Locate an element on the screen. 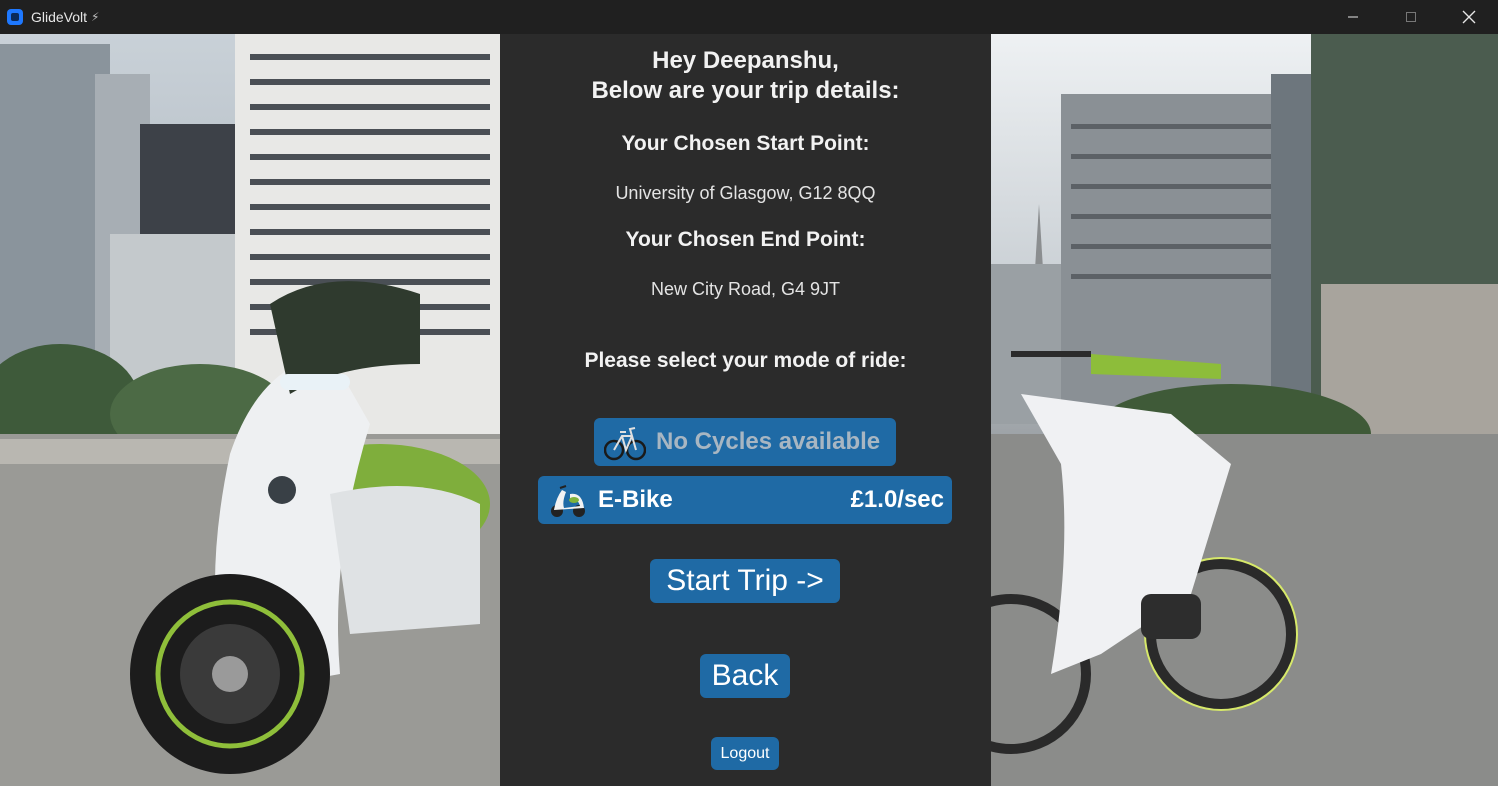 The image size is (1498, 786). minimize-icon is located at coordinates (1353, 17).